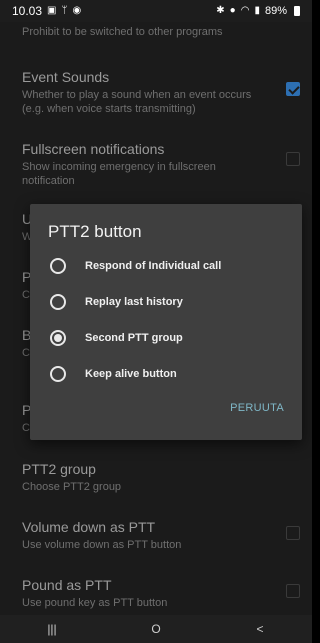 The height and width of the screenshot is (643, 320). Describe the element at coordinates (257, 408) in the screenshot. I see `cancel-button: PERUUTA` at that location.